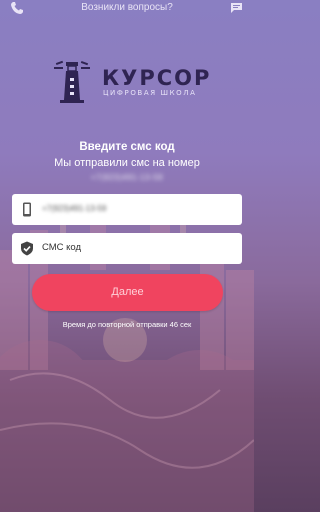  I want to click on chat-icon, so click(236, 8).